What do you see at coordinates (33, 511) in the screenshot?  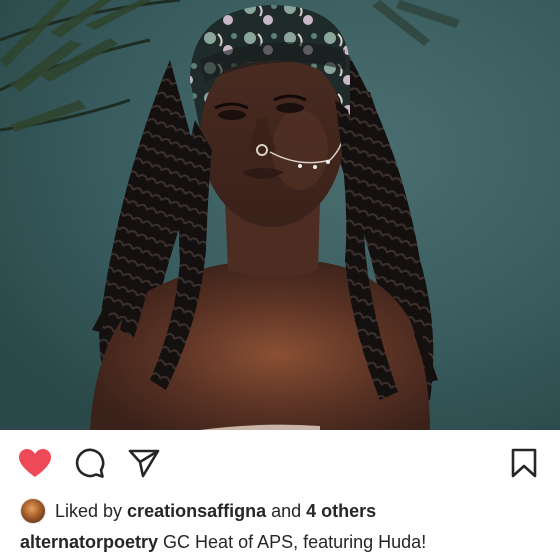 I see `avatar` at bounding box center [33, 511].